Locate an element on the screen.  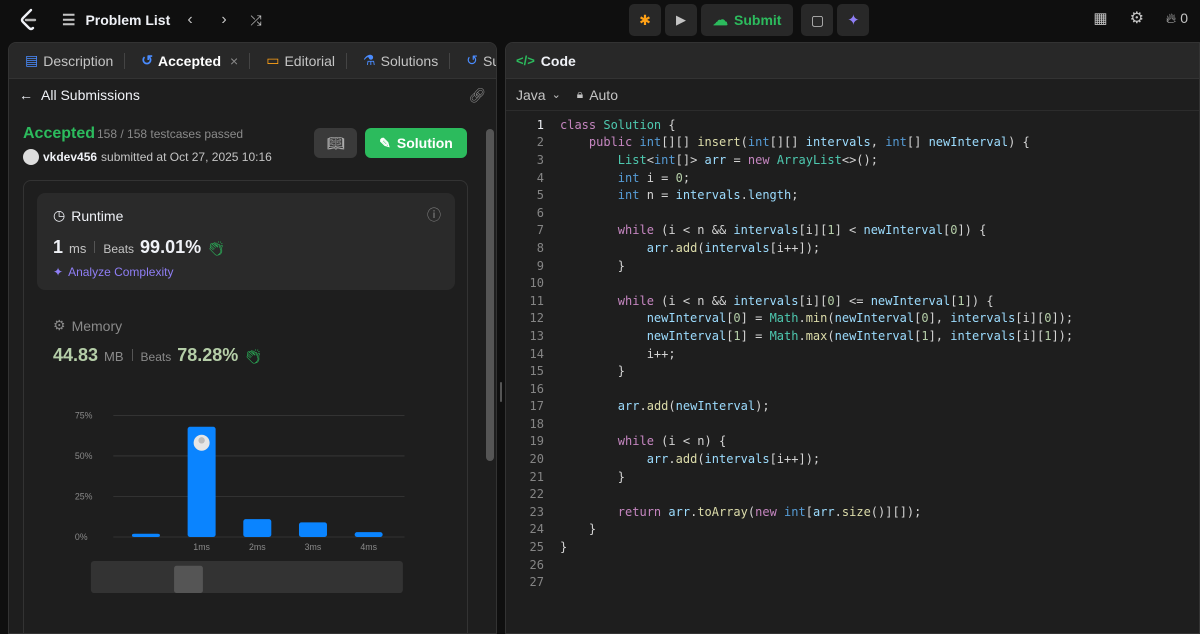
memory-beats-pct: 78.28% is located at coordinates (208, 355).